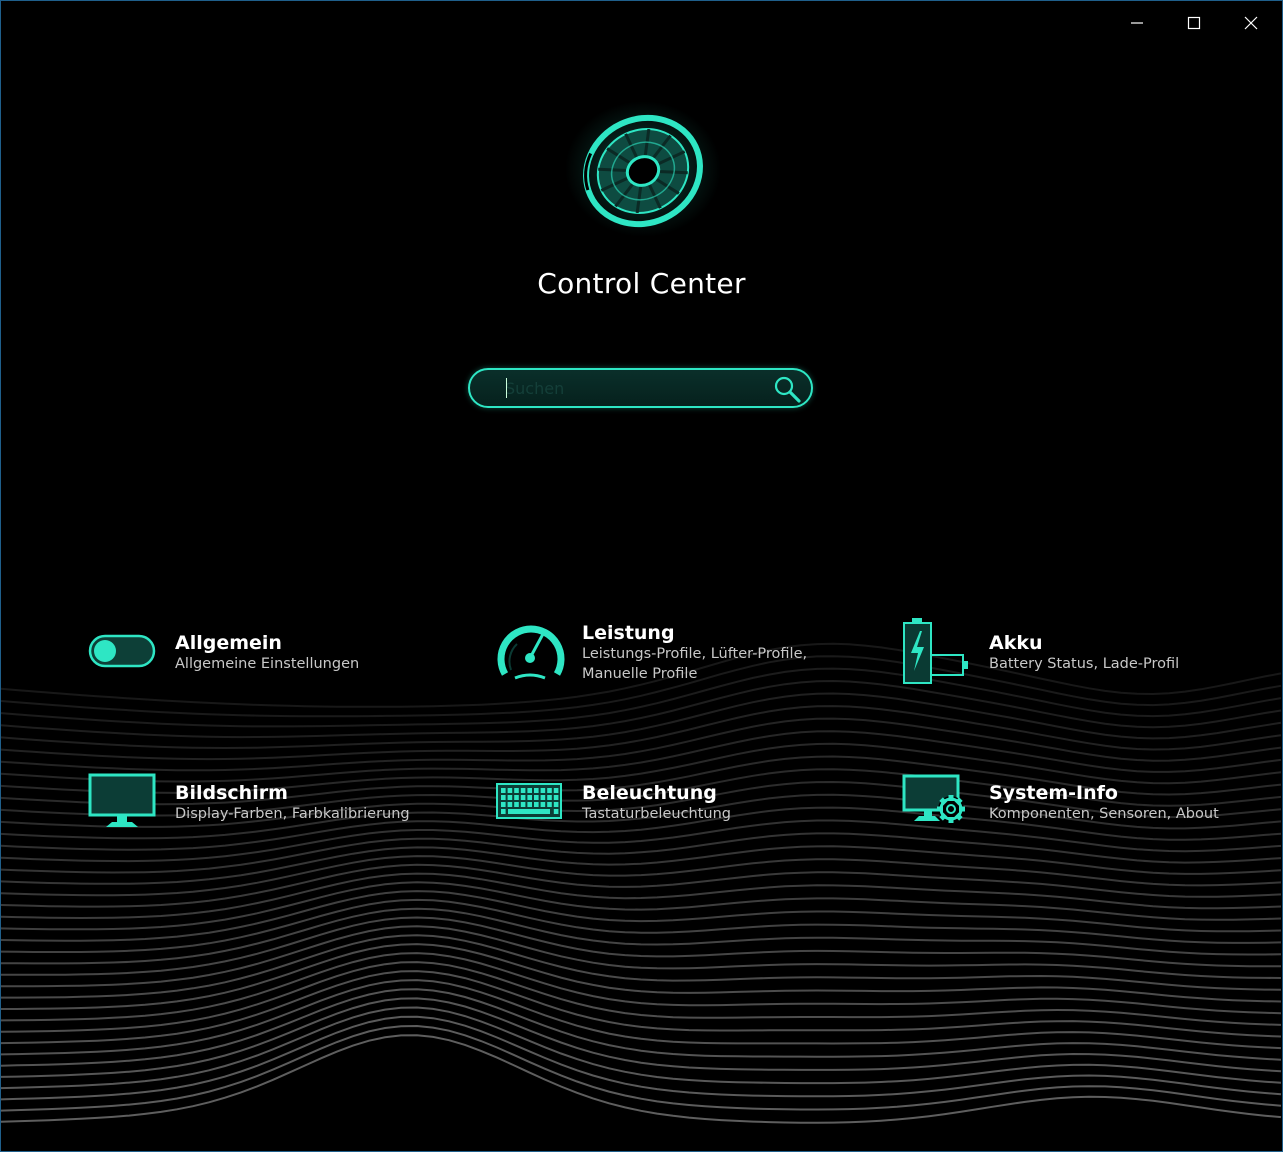 This screenshot has width=1283, height=1152. What do you see at coordinates (628, 633) in the screenshot?
I see `tile-title: Leistung` at bounding box center [628, 633].